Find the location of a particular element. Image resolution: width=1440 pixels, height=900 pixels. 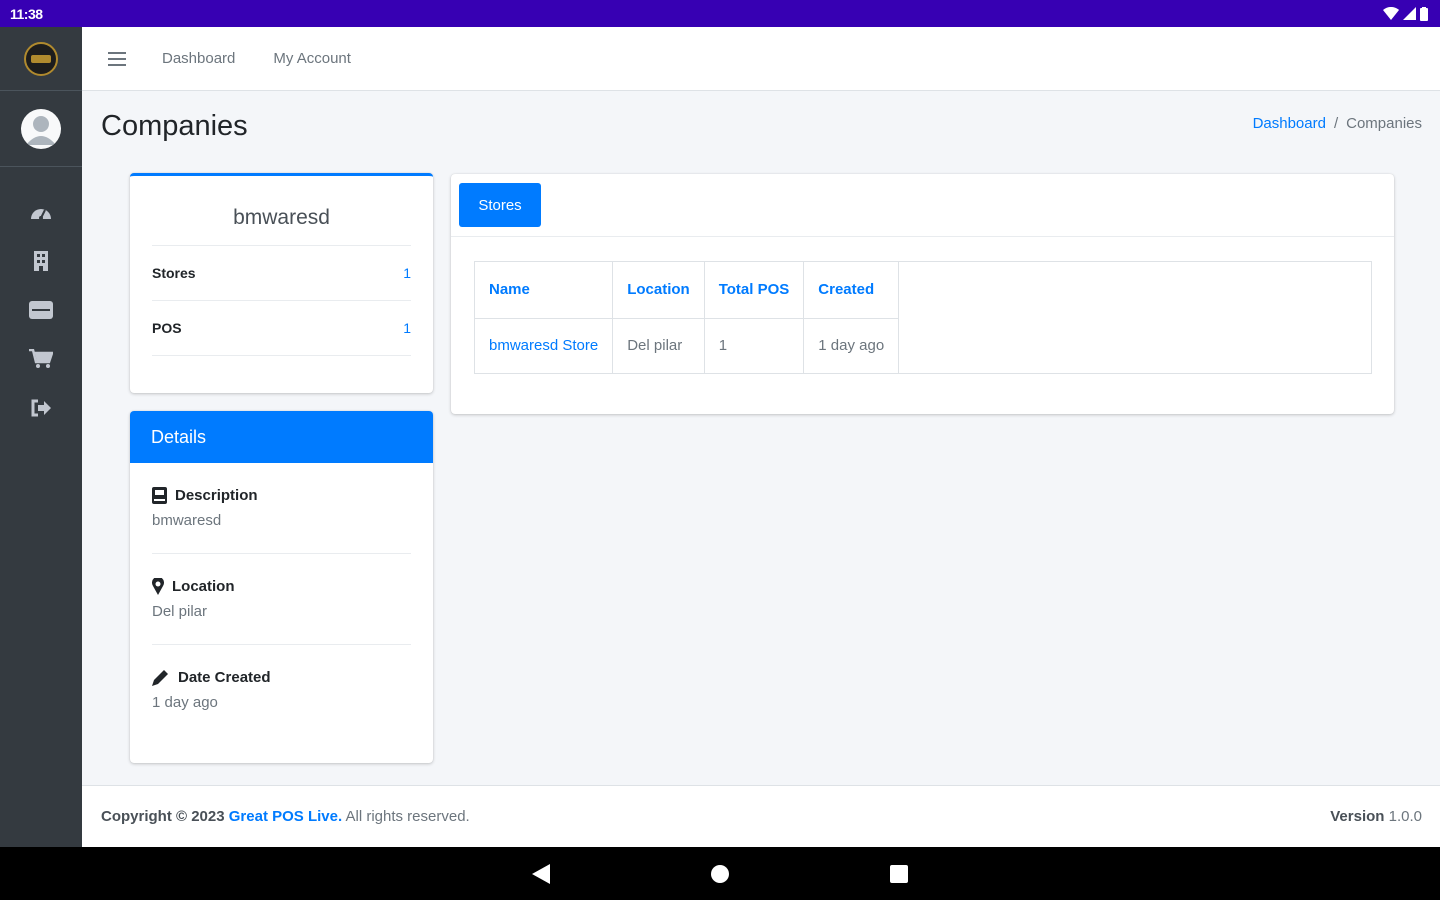

sidebar-nav is located at coordinates (41, 299).